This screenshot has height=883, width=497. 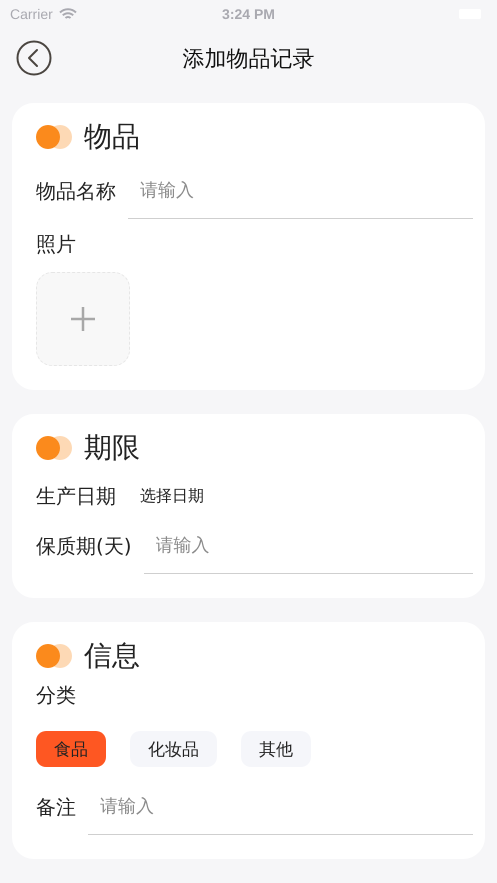 What do you see at coordinates (76, 496) in the screenshot?
I see `field-label: 生产日期` at bounding box center [76, 496].